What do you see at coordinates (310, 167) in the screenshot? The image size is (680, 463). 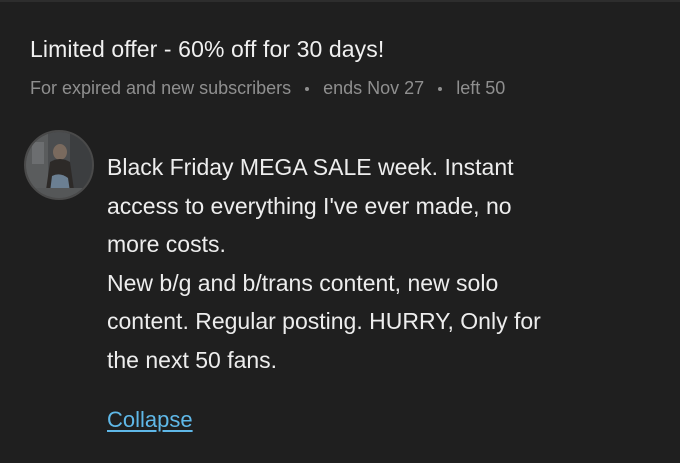 I see `message-line: Black Friday MEGA SALE week. Instant` at bounding box center [310, 167].